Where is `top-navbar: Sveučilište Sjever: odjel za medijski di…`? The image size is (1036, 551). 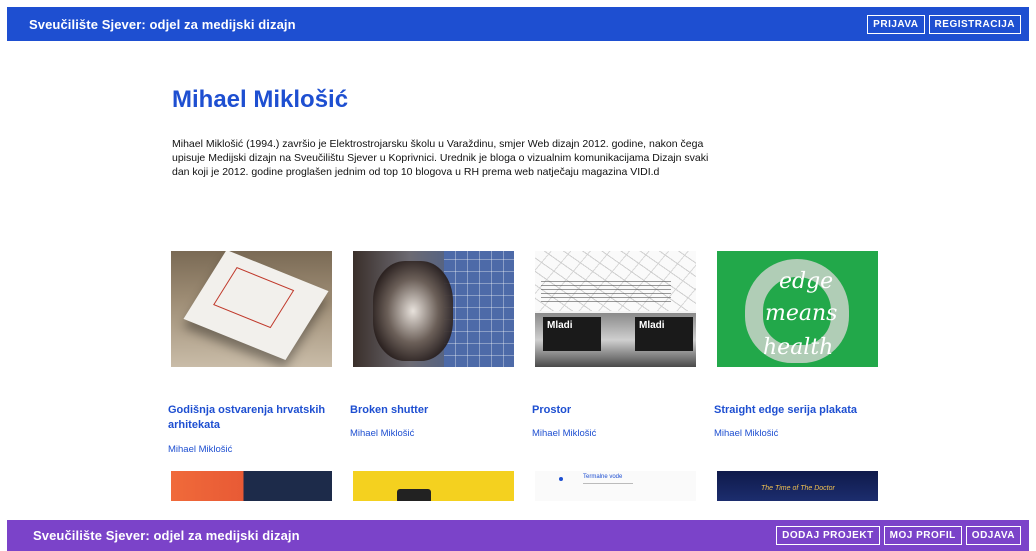 top-navbar: Sveučilište Sjever: odjel za medijski di… is located at coordinates (518, 24).